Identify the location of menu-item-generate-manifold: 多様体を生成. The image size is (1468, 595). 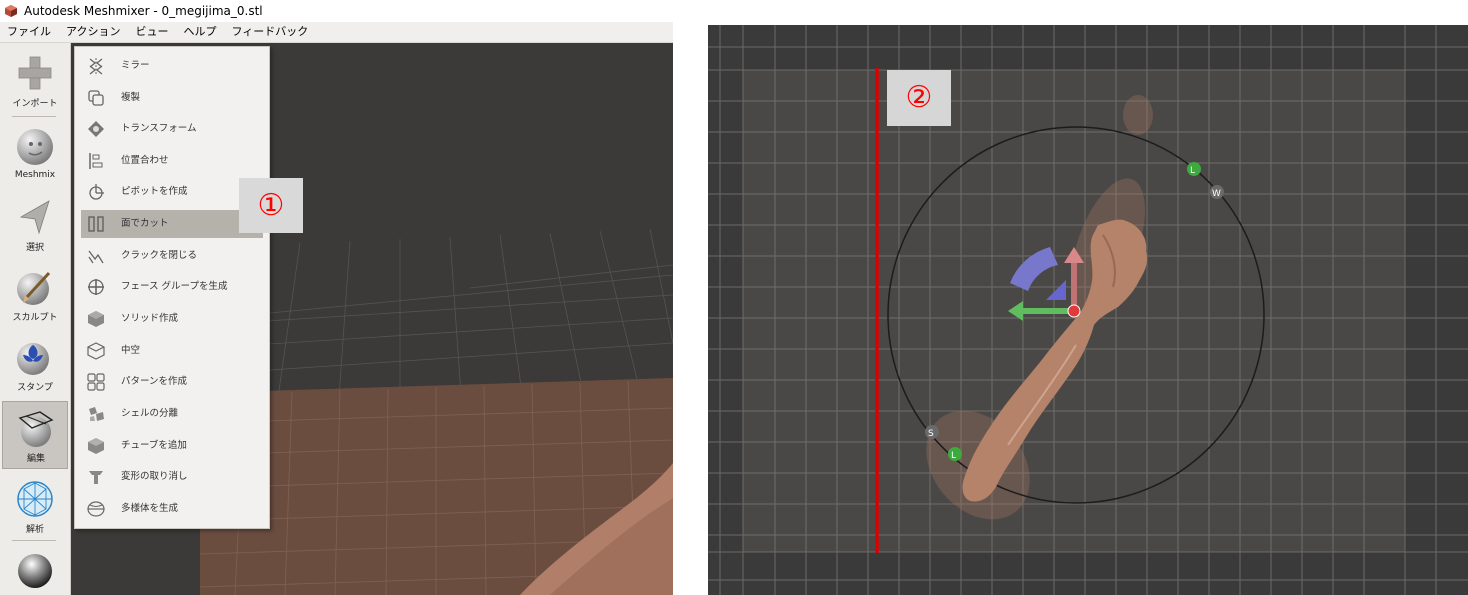
(172, 509).